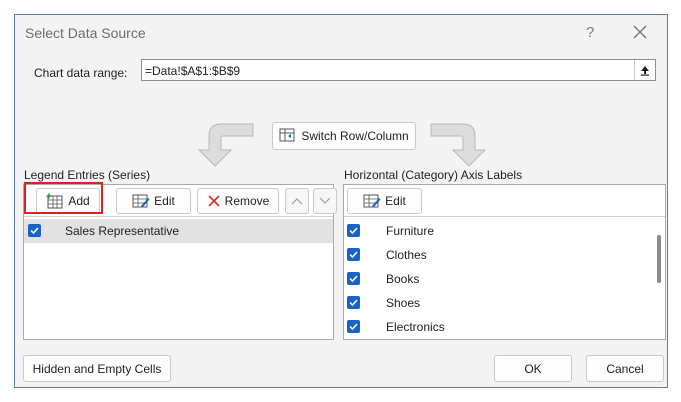  I want to click on help-button: ?, so click(590, 32).